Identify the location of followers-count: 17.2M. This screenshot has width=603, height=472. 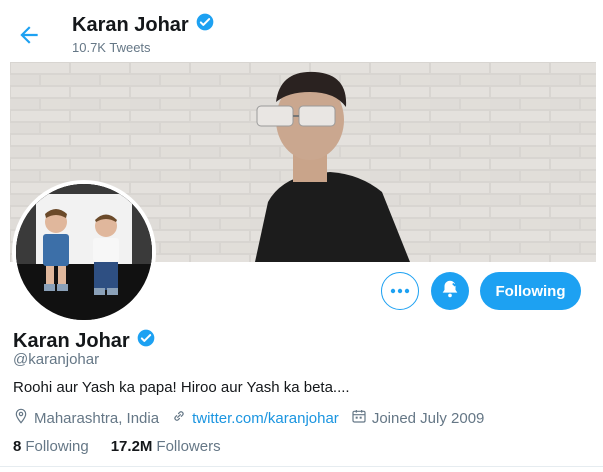
(131, 446).